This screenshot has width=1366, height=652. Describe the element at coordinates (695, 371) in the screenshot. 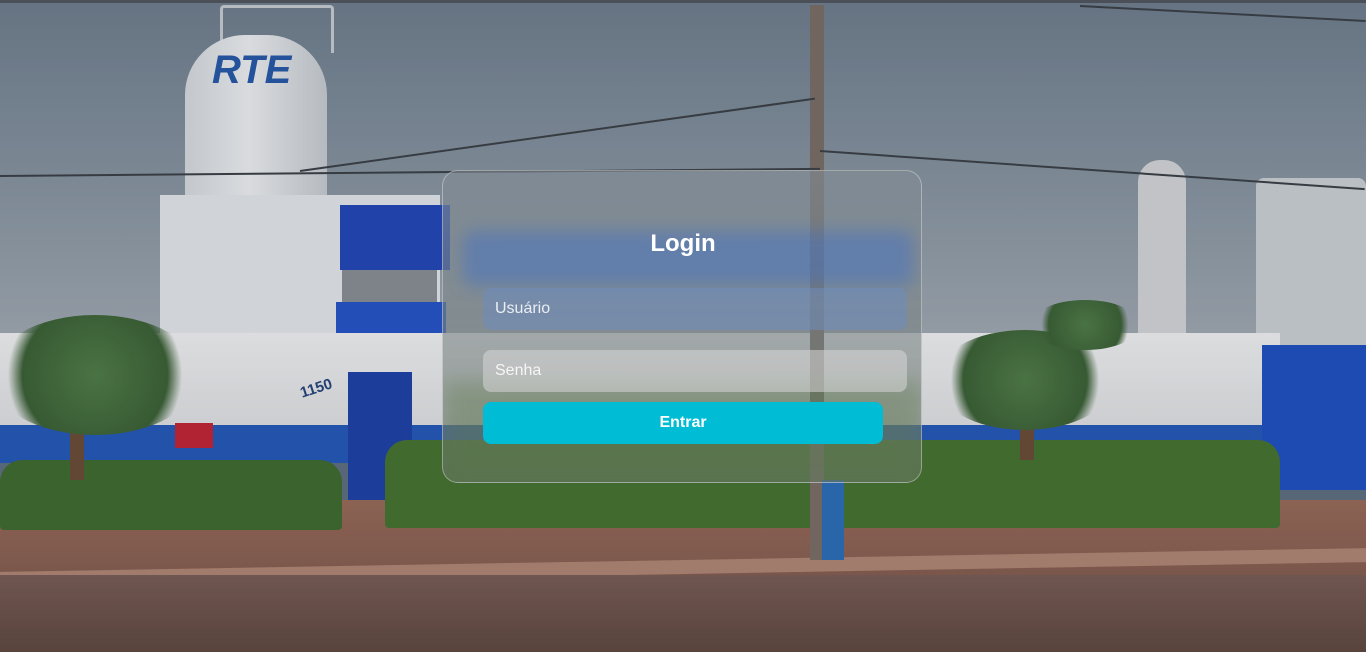

I see `password-input` at that location.